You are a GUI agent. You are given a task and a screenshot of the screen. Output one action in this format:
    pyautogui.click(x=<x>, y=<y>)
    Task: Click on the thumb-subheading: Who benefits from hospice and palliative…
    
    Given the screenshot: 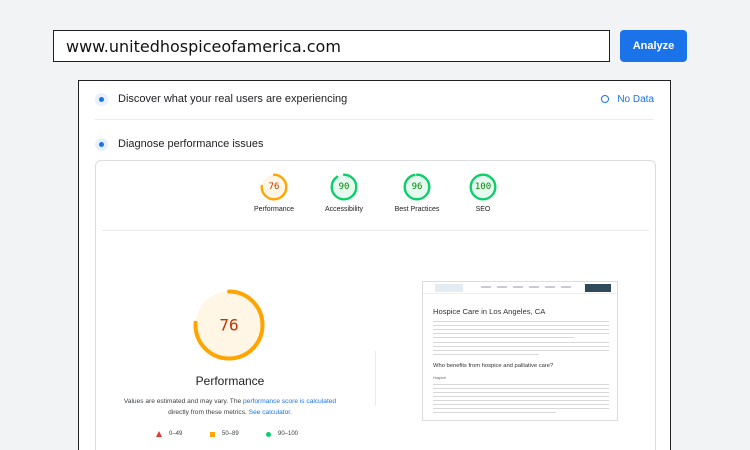 What is the action you would take?
    pyautogui.click(x=493, y=366)
    